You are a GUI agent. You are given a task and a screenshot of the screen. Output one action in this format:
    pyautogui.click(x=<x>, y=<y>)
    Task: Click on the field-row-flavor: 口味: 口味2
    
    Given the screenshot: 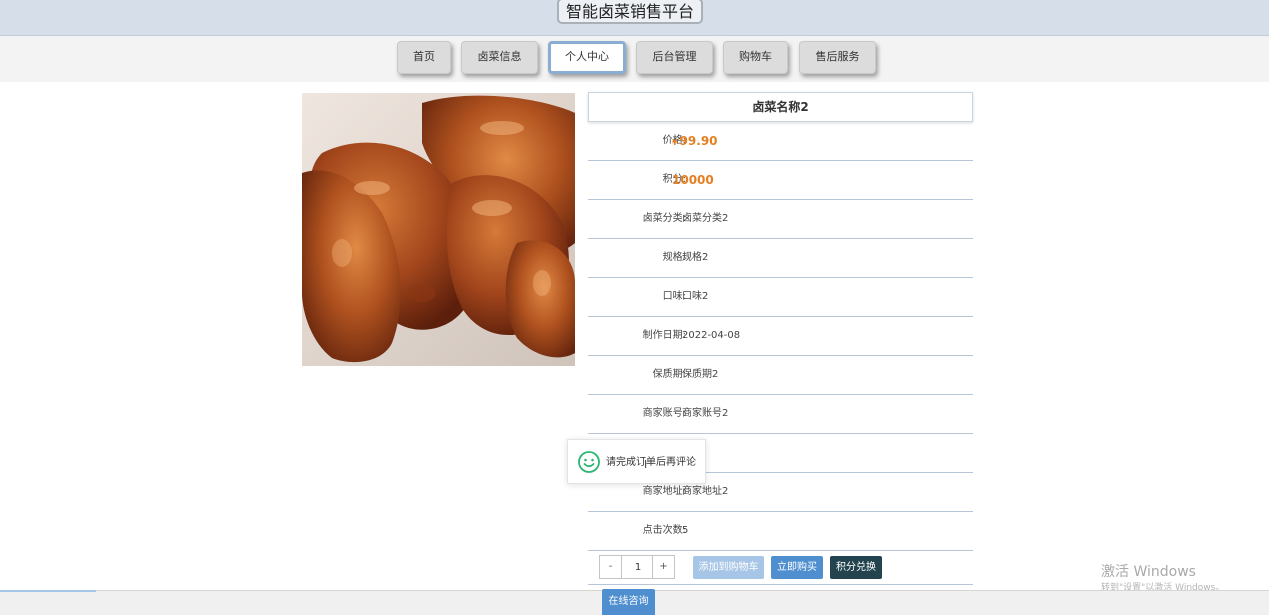 What is the action you would take?
    pyautogui.click(x=780, y=297)
    